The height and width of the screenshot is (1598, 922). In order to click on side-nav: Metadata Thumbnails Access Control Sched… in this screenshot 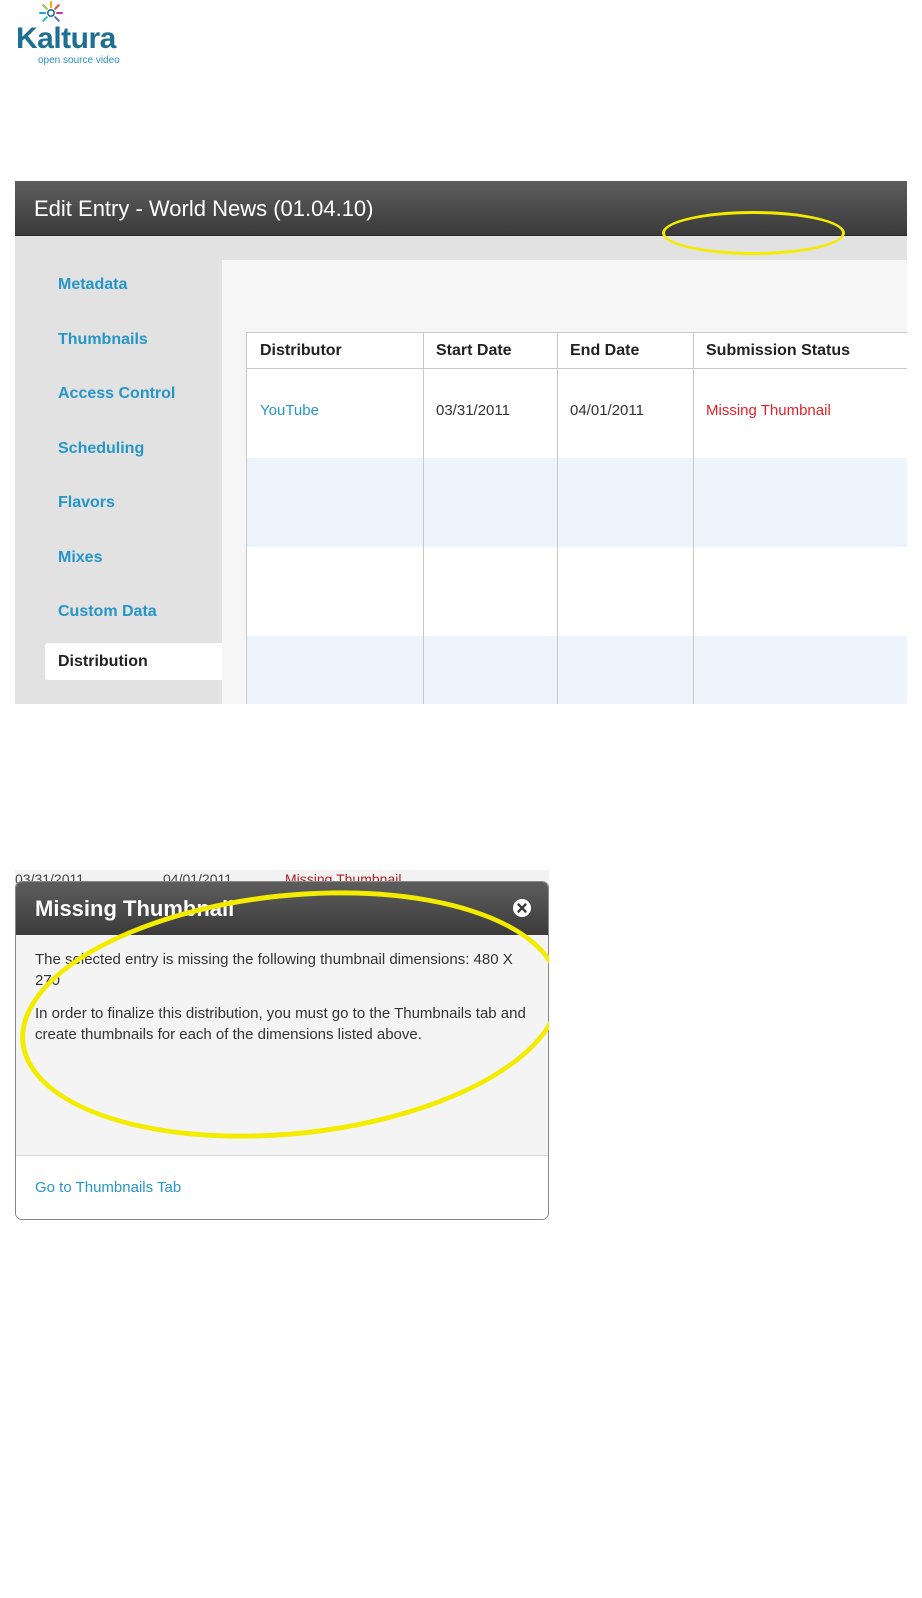, I will do `click(118, 470)`.